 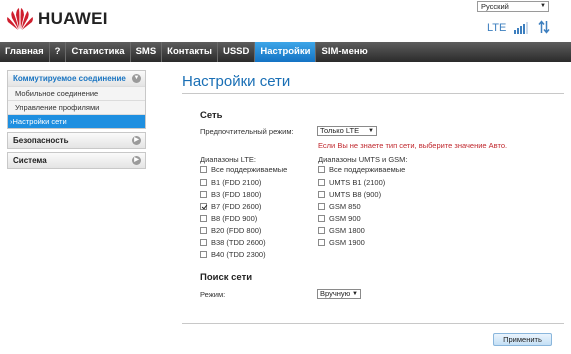 What do you see at coordinates (363, 159) in the screenshot?
I see `umts-gsm-bands-label: Диапазоны UMTS и GSM:` at bounding box center [363, 159].